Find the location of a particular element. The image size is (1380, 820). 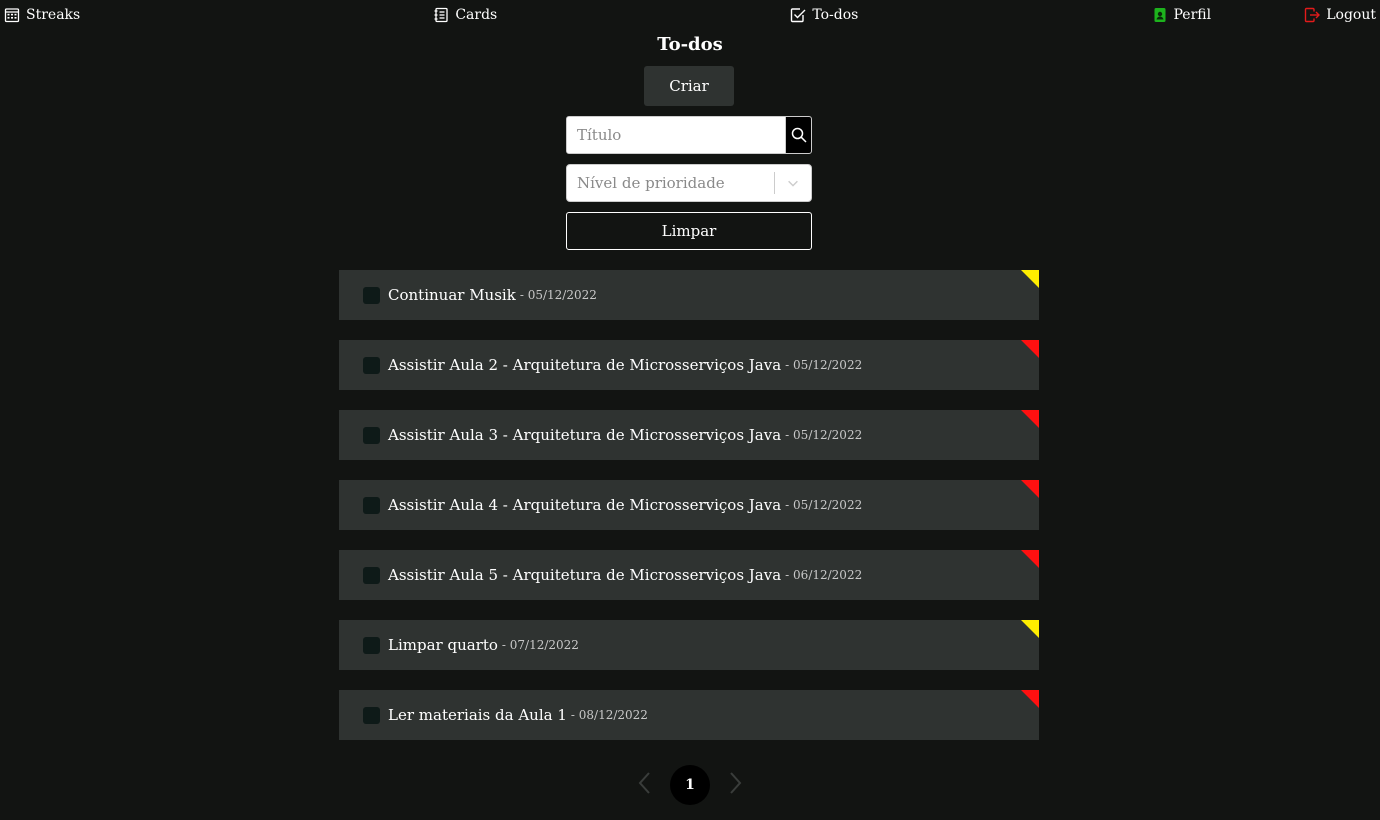

search-input is located at coordinates (676, 135).